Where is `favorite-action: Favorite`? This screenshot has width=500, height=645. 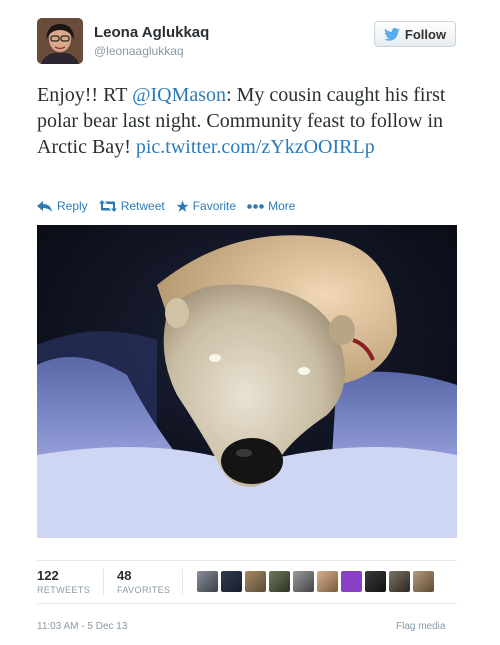 favorite-action: Favorite is located at coordinates (206, 206).